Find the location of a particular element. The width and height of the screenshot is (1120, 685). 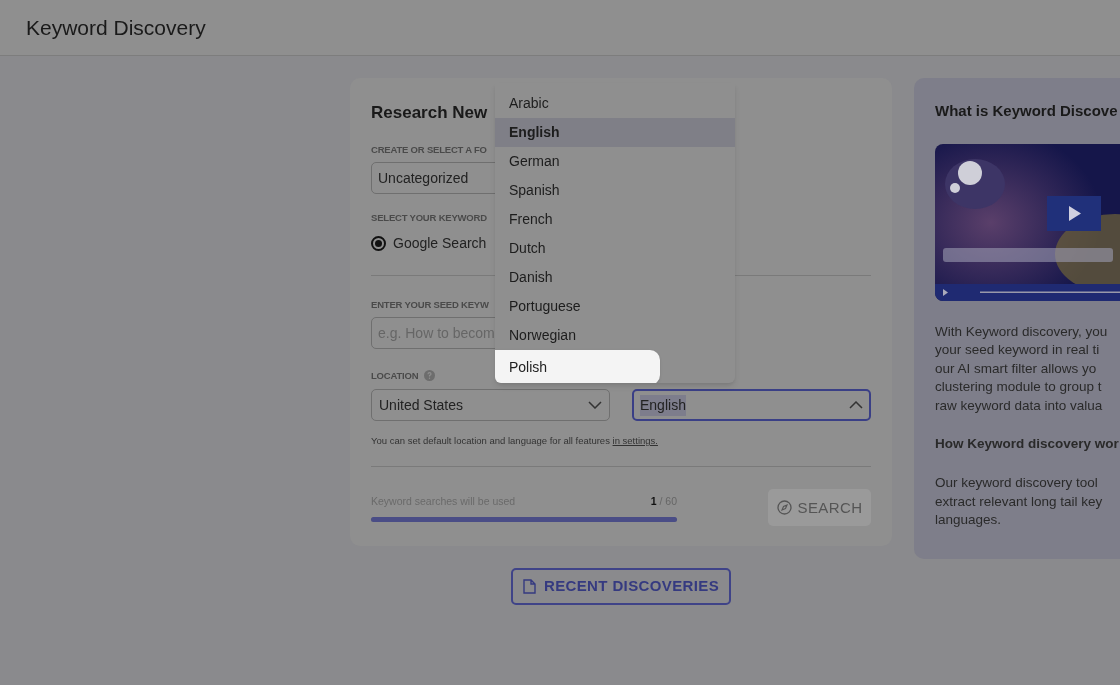

settings-hint: You can set default location and language for all features in settings. is located at coordinates (515, 441).